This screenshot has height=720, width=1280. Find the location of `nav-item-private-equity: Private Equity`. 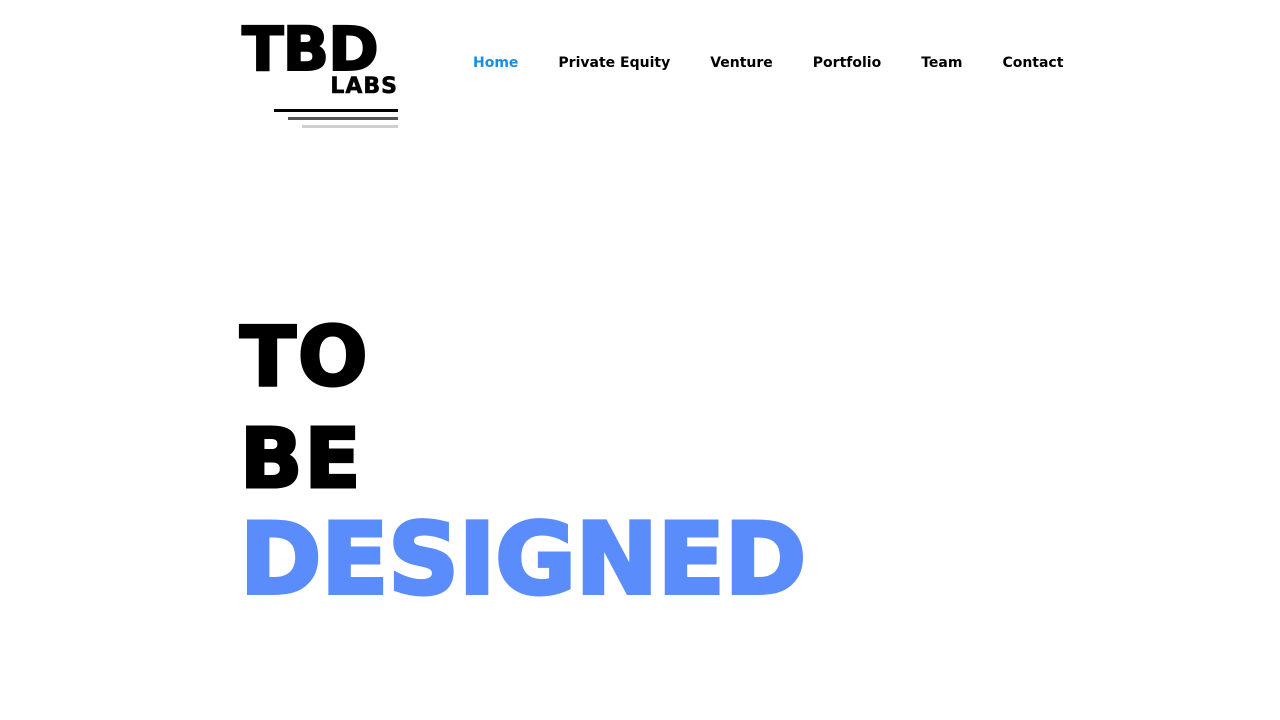

nav-item-private-equity: Private Equity is located at coordinates (614, 63).